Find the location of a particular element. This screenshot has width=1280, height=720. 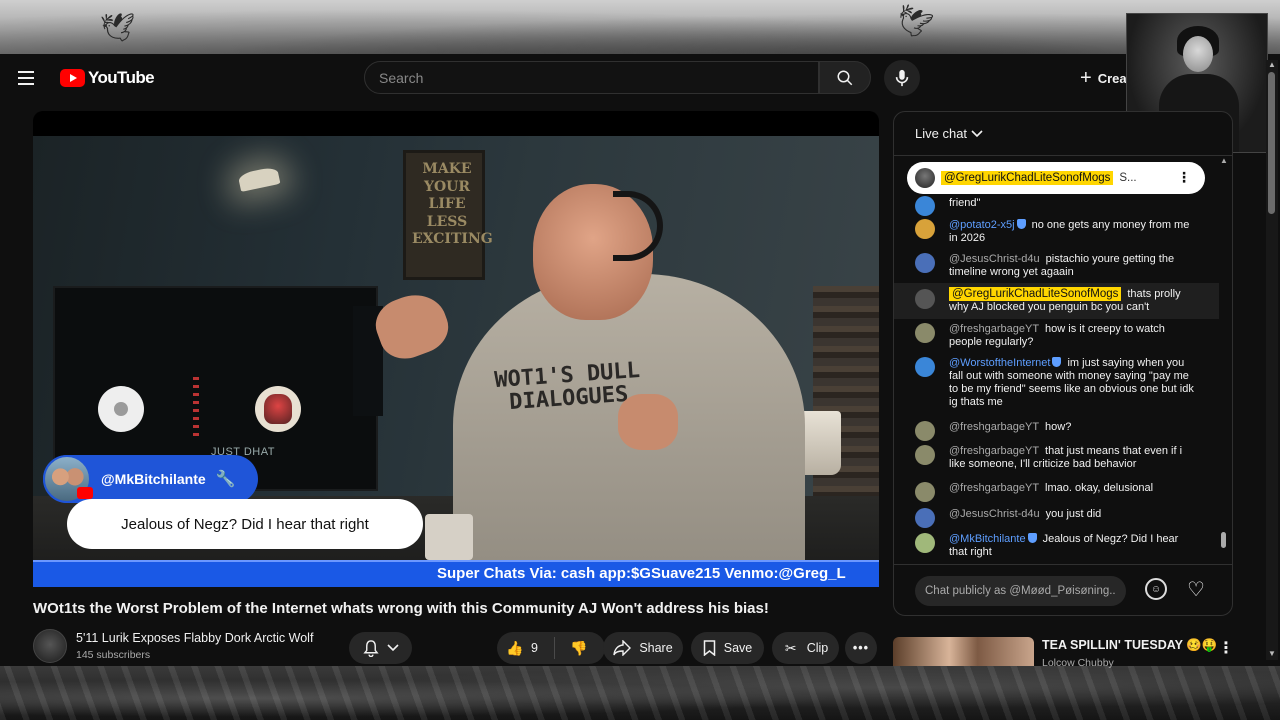

search-box is located at coordinates (591, 77).